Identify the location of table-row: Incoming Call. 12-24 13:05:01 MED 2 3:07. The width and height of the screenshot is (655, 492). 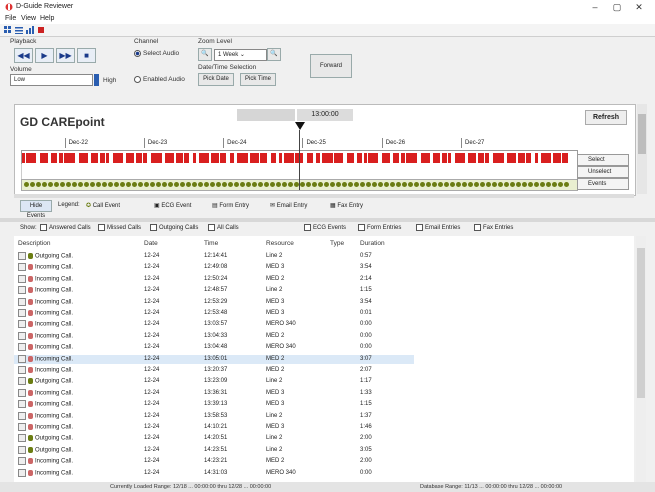
(214, 359).